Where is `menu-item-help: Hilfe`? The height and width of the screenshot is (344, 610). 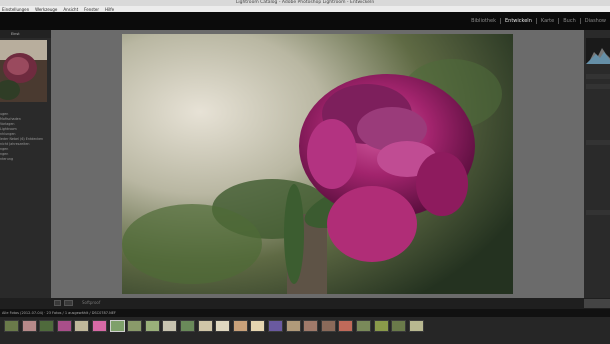 menu-item-help: Hilfe is located at coordinates (109, 9).